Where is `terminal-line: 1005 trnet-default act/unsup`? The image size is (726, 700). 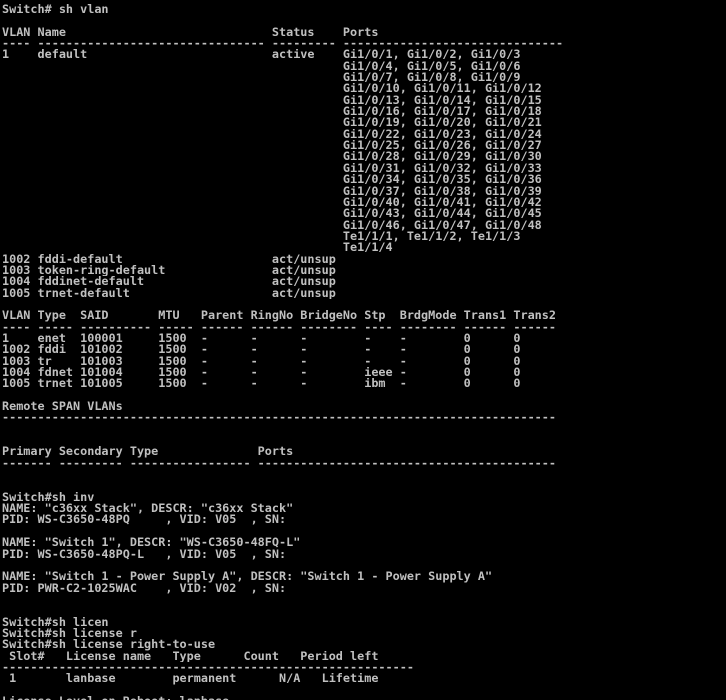 terminal-line: 1005 trnet-default act/unsup is located at coordinates (169, 293).